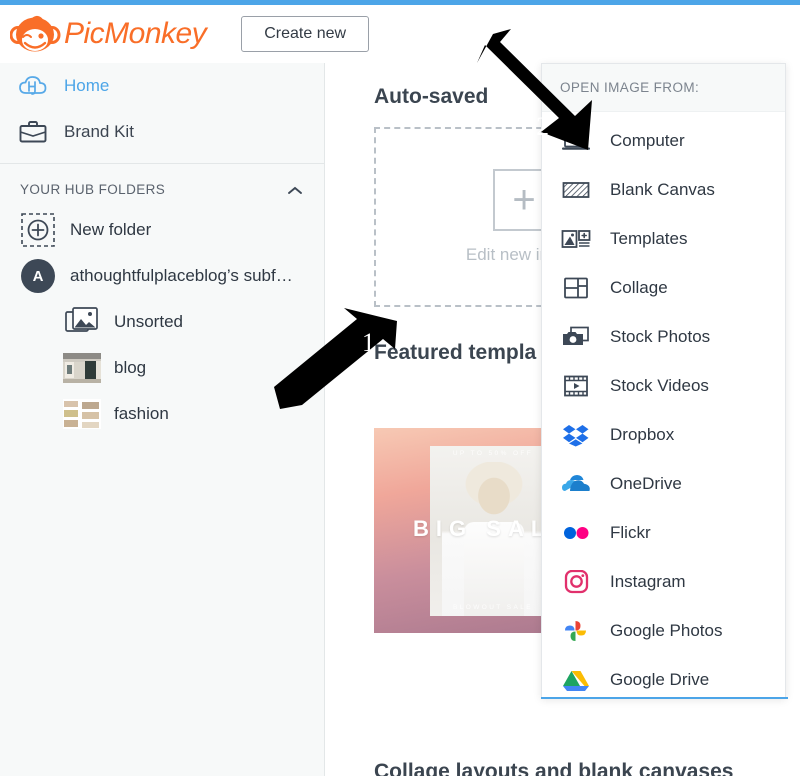  Describe the element at coordinates (576, 288) in the screenshot. I see `collage-grid-icon` at that location.